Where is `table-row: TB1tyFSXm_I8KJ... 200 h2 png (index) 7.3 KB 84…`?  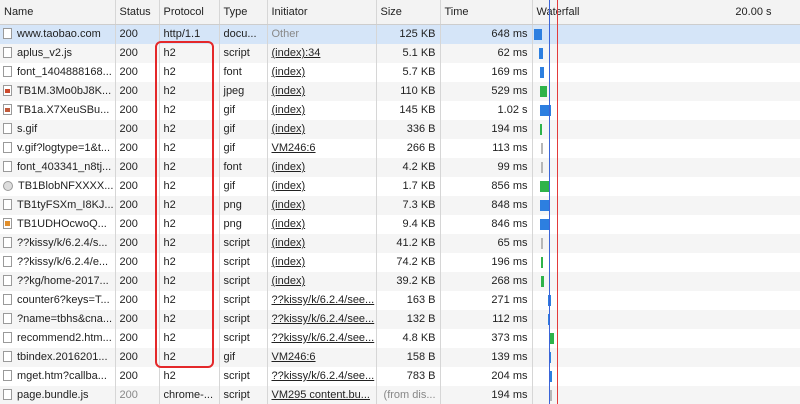 table-row: TB1tyFSXm_I8KJ... 200 h2 png (index) 7.3 KB 84… is located at coordinates (400, 205).